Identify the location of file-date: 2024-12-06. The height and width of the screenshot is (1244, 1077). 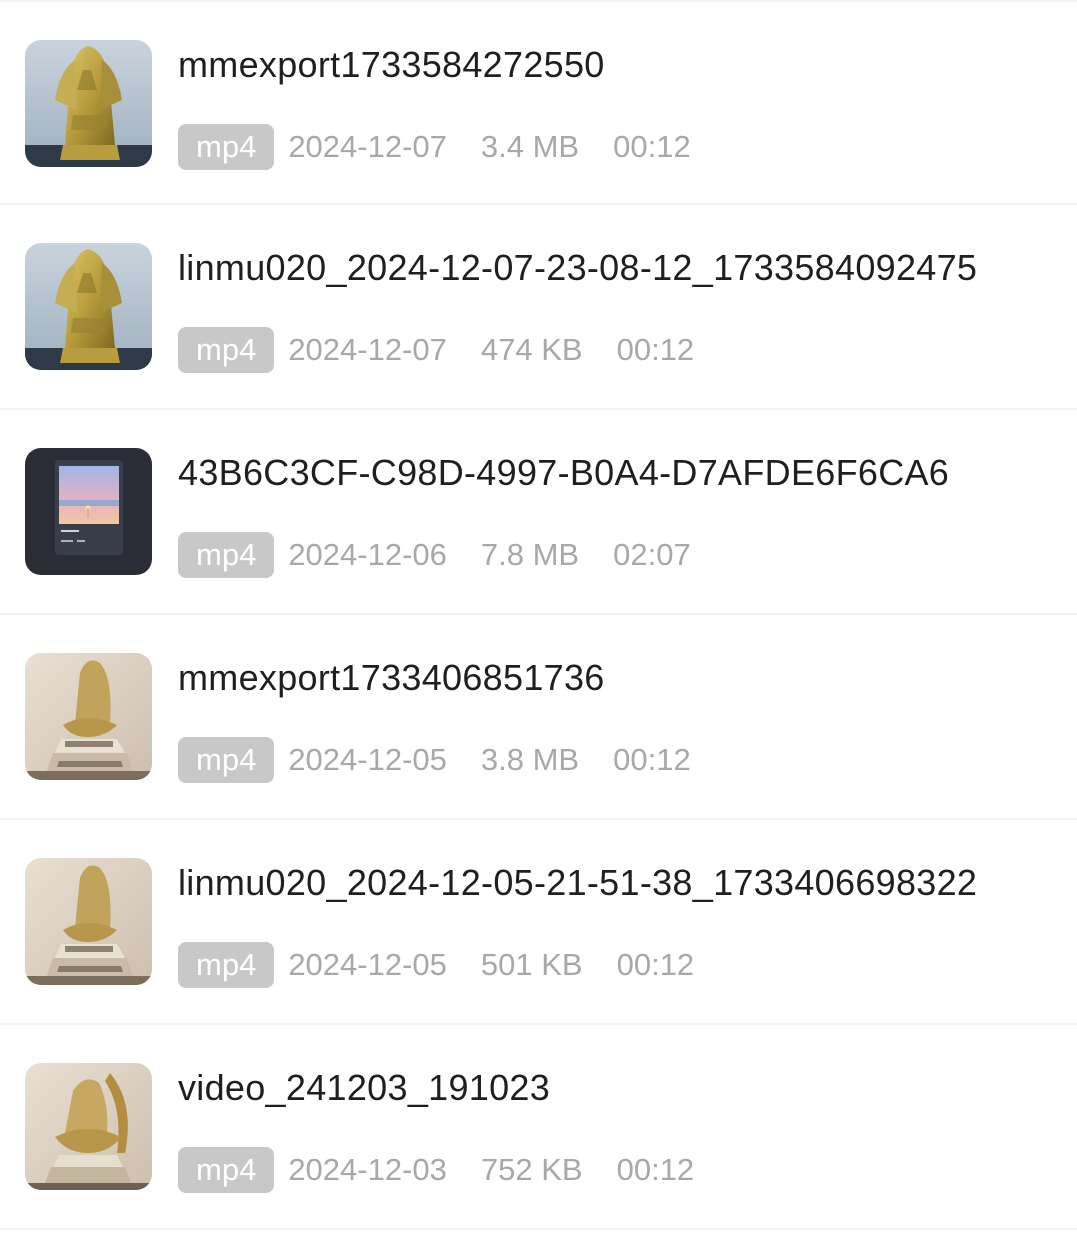
(367, 554).